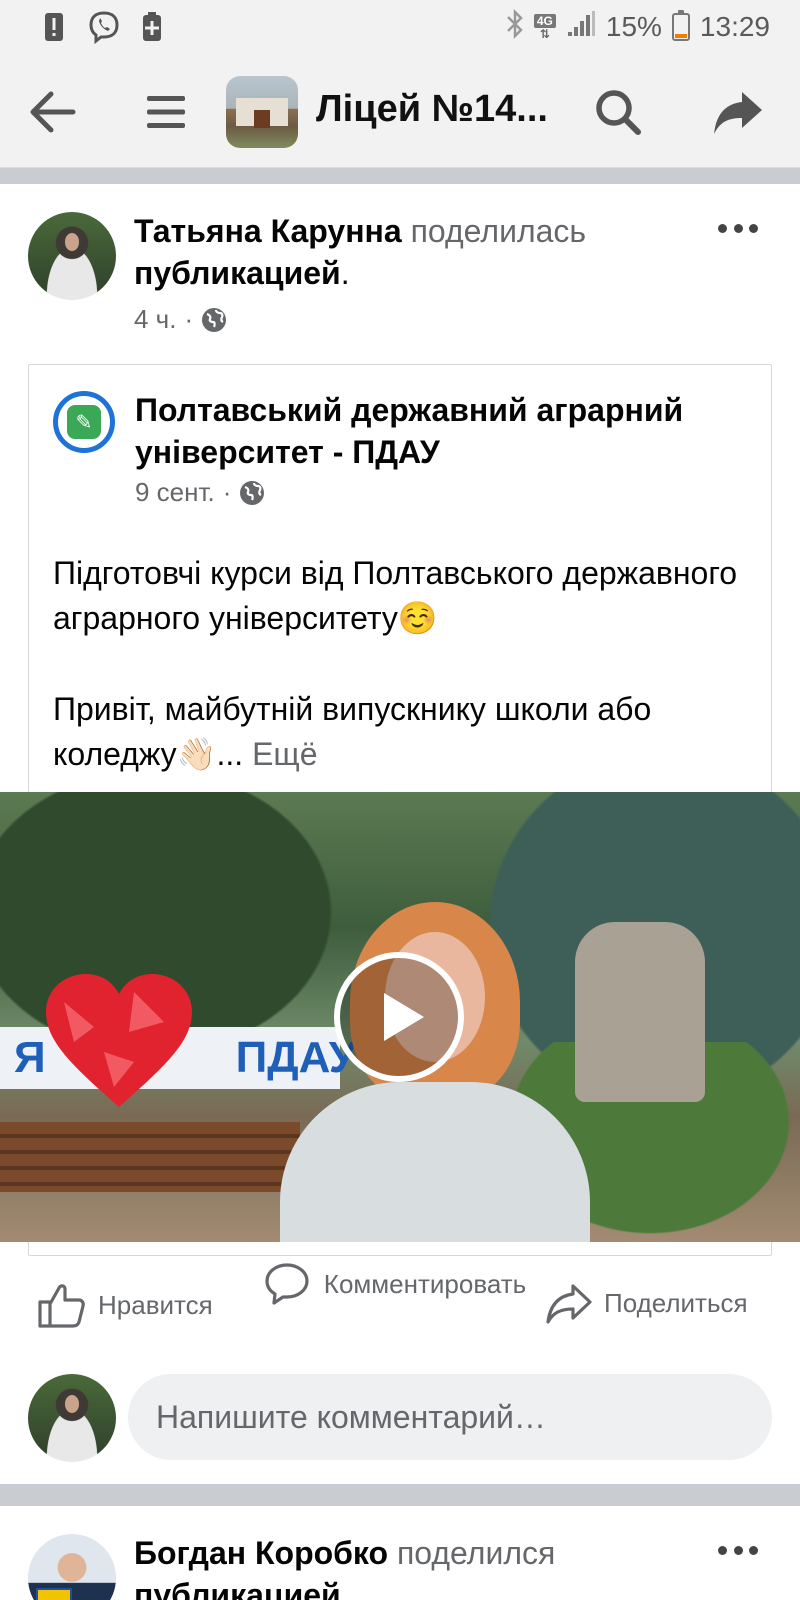 This screenshot has height=1600, width=800. What do you see at coordinates (261, 1553) in the screenshot?
I see `author-name-2: Богдан Коробко` at bounding box center [261, 1553].